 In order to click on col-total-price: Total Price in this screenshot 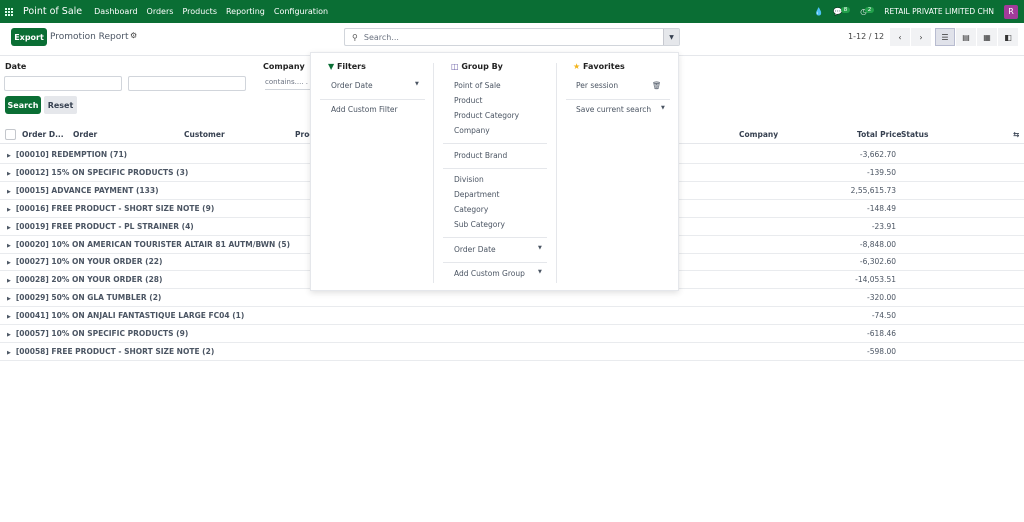, I will do `click(879, 134)`.